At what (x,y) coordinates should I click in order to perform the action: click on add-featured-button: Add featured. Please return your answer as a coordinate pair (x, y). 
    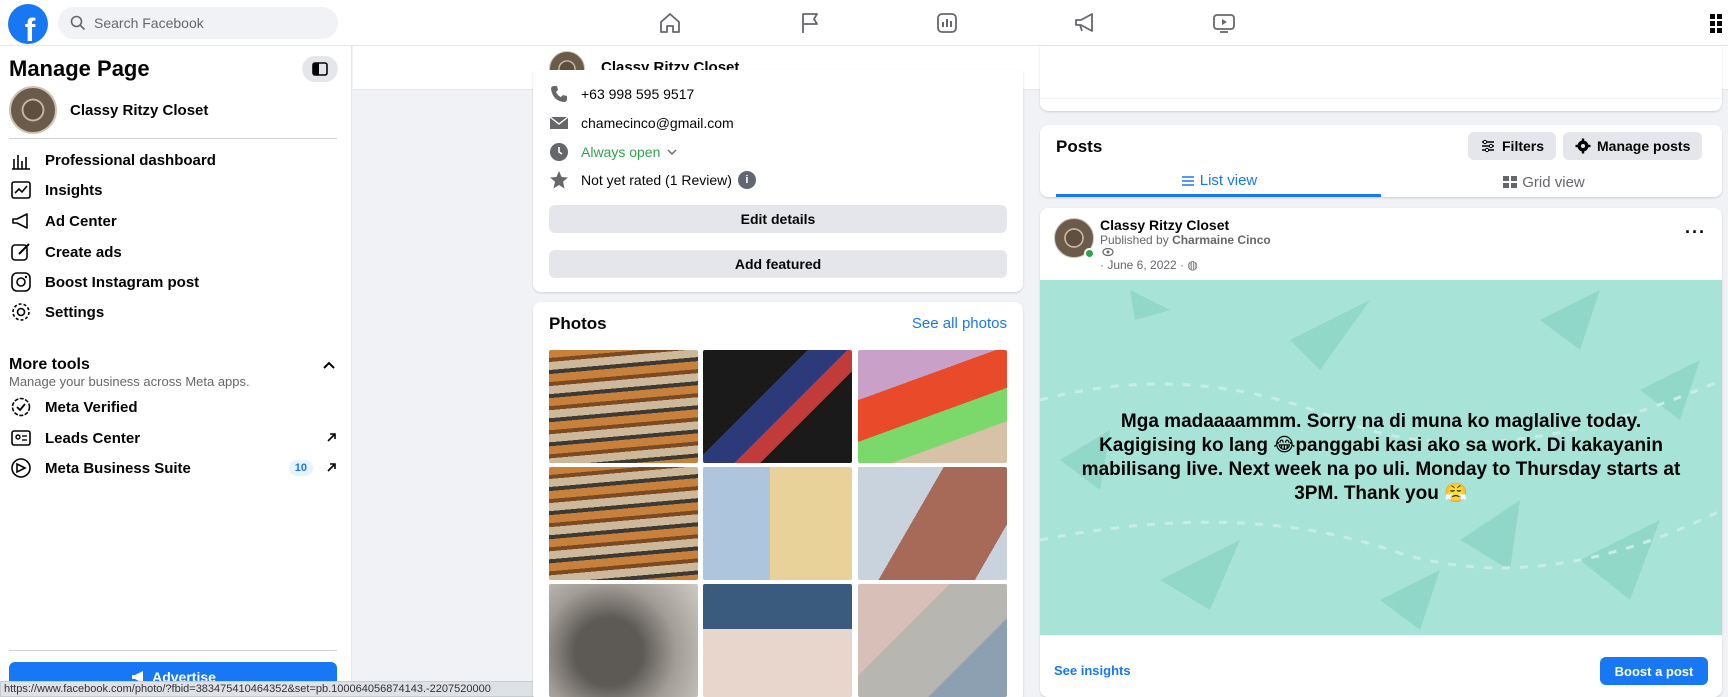
    Looking at the image, I should click on (778, 264).